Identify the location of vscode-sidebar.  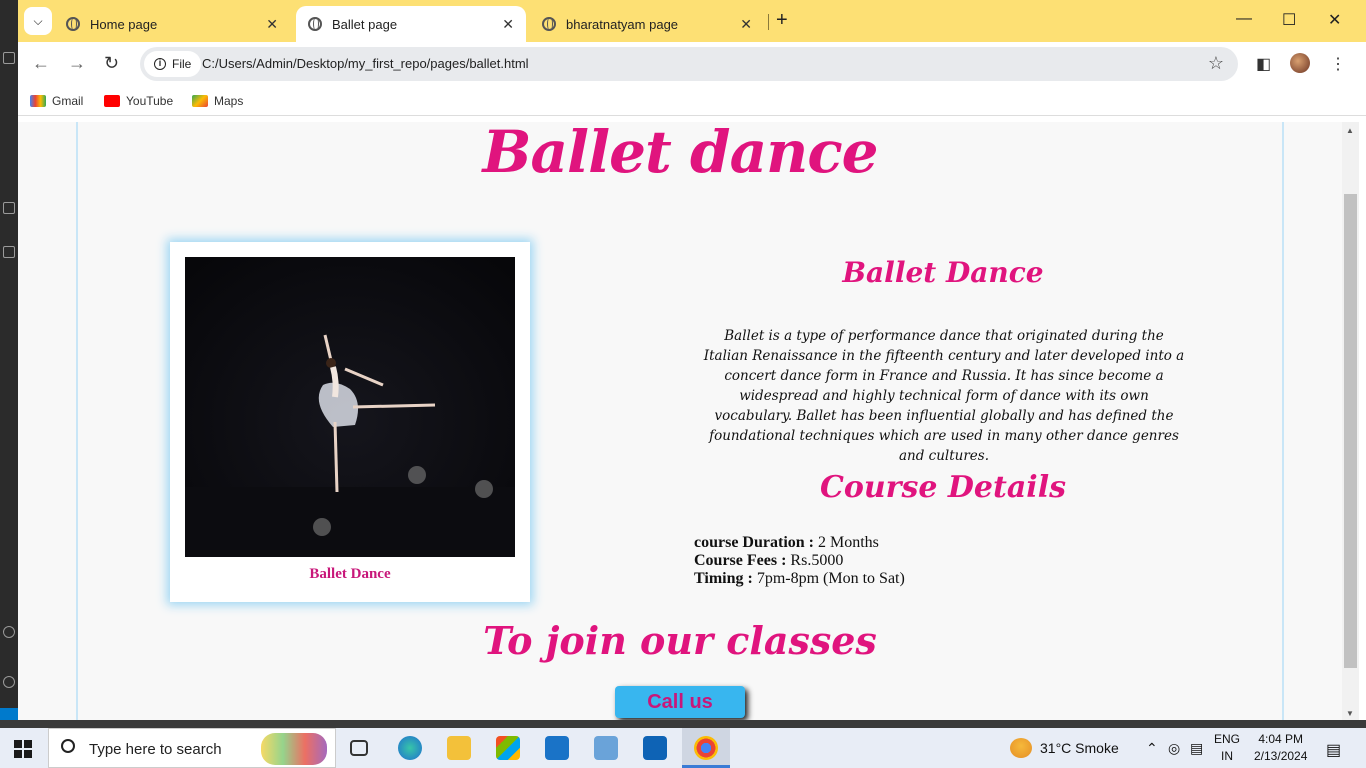
(9, 360).